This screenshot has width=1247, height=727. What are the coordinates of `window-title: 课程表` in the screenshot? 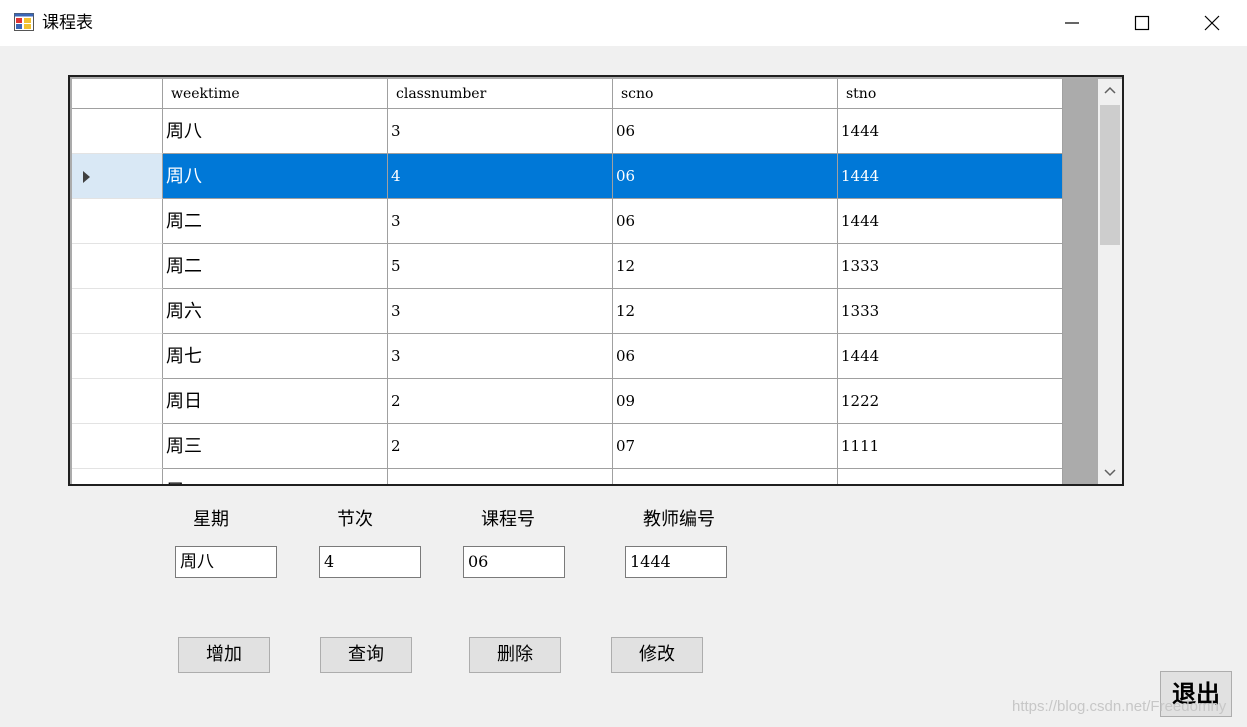 It's located at (67, 23).